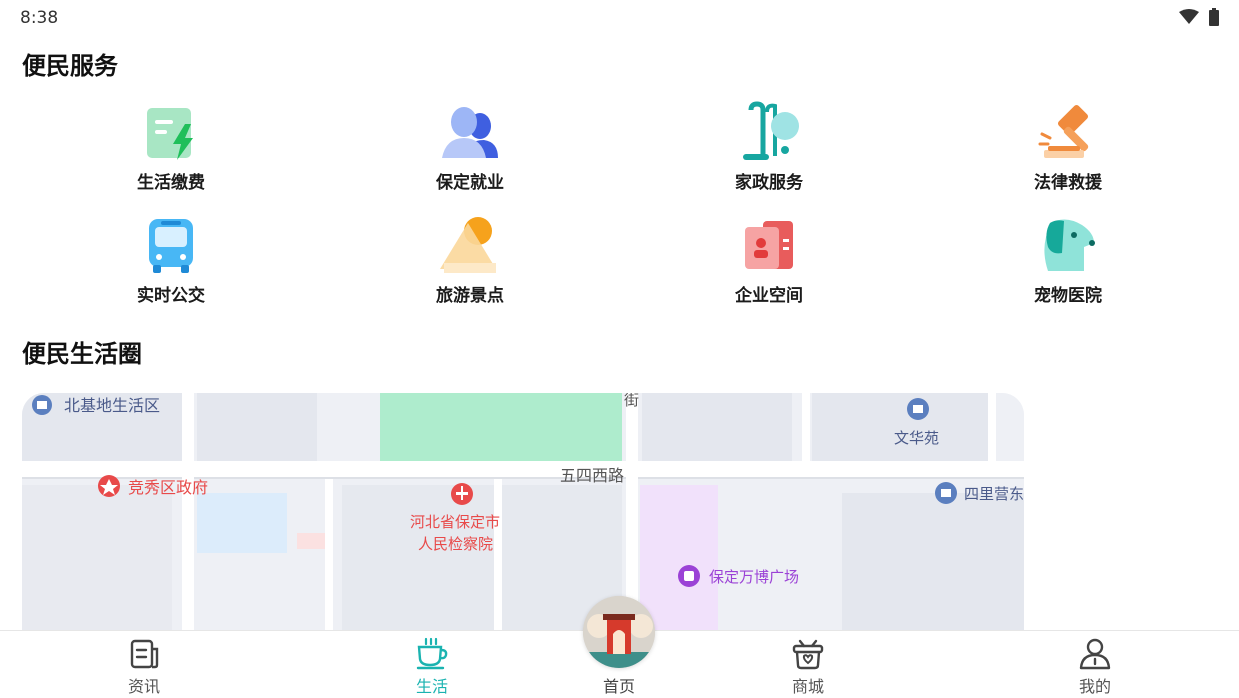 This screenshot has height=698, width=1239. What do you see at coordinates (592, 476) in the screenshot?
I see `map-label-road: 五四西路` at bounding box center [592, 476].